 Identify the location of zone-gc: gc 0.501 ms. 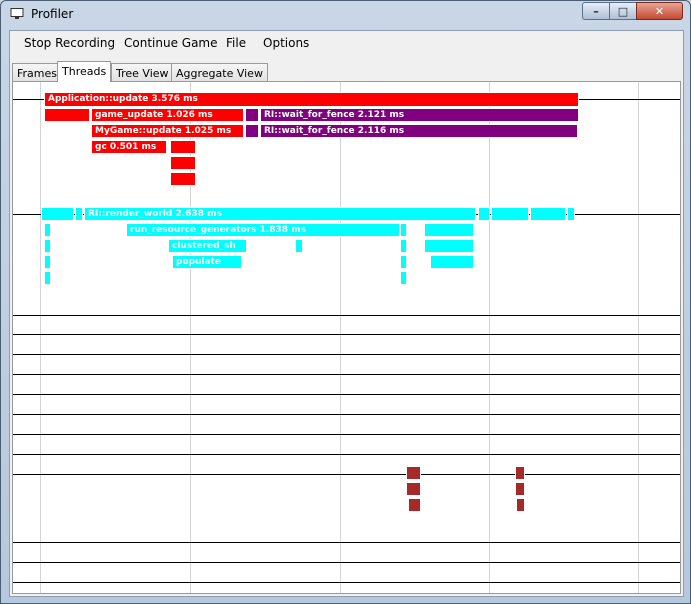
(129, 147).